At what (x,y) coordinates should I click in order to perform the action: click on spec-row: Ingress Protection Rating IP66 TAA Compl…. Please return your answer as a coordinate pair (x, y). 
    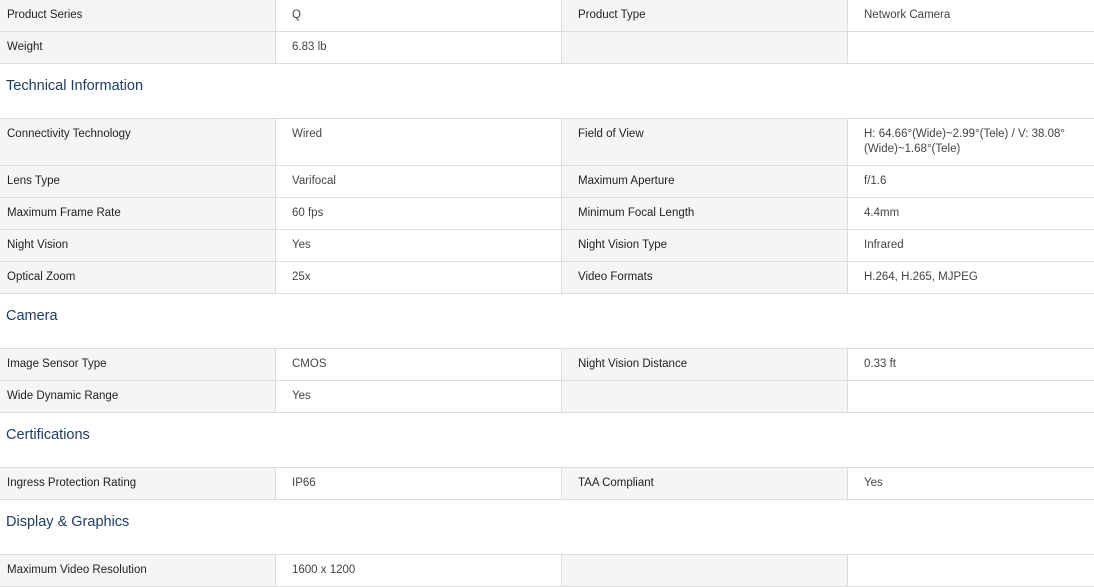
    Looking at the image, I should click on (547, 484).